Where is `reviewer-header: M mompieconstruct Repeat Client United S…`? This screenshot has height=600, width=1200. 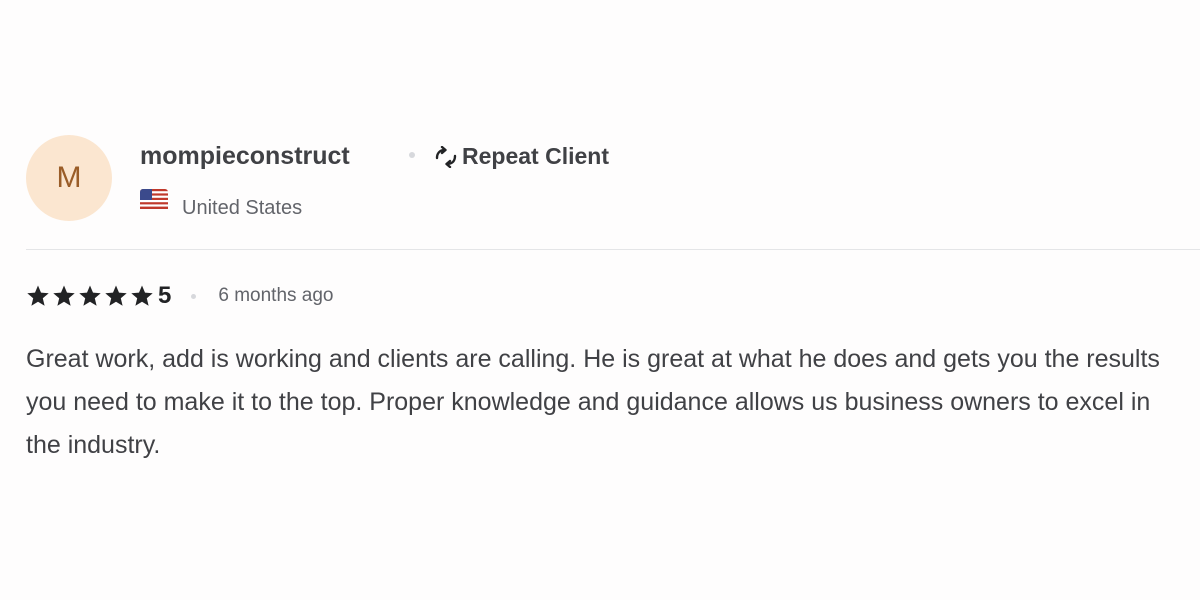 reviewer-header: M mompieconstruct Repeat Client United S… is located at coordinates (613, 178).